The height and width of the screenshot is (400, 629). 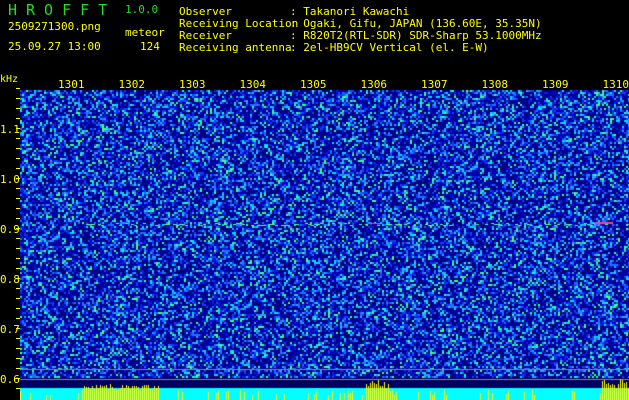 I want to click on x-tick-label: 1302, so click(x=131, y=84).